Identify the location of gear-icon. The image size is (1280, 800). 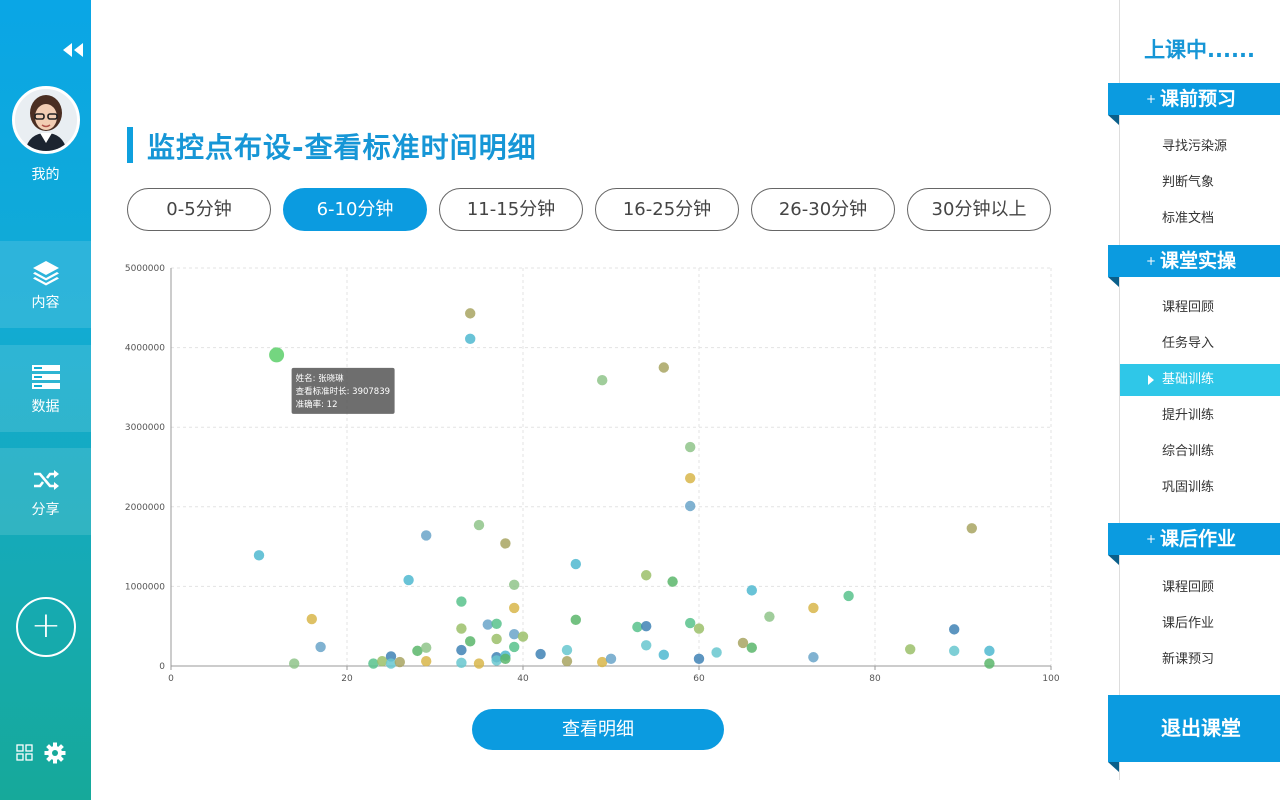
(55, 755).